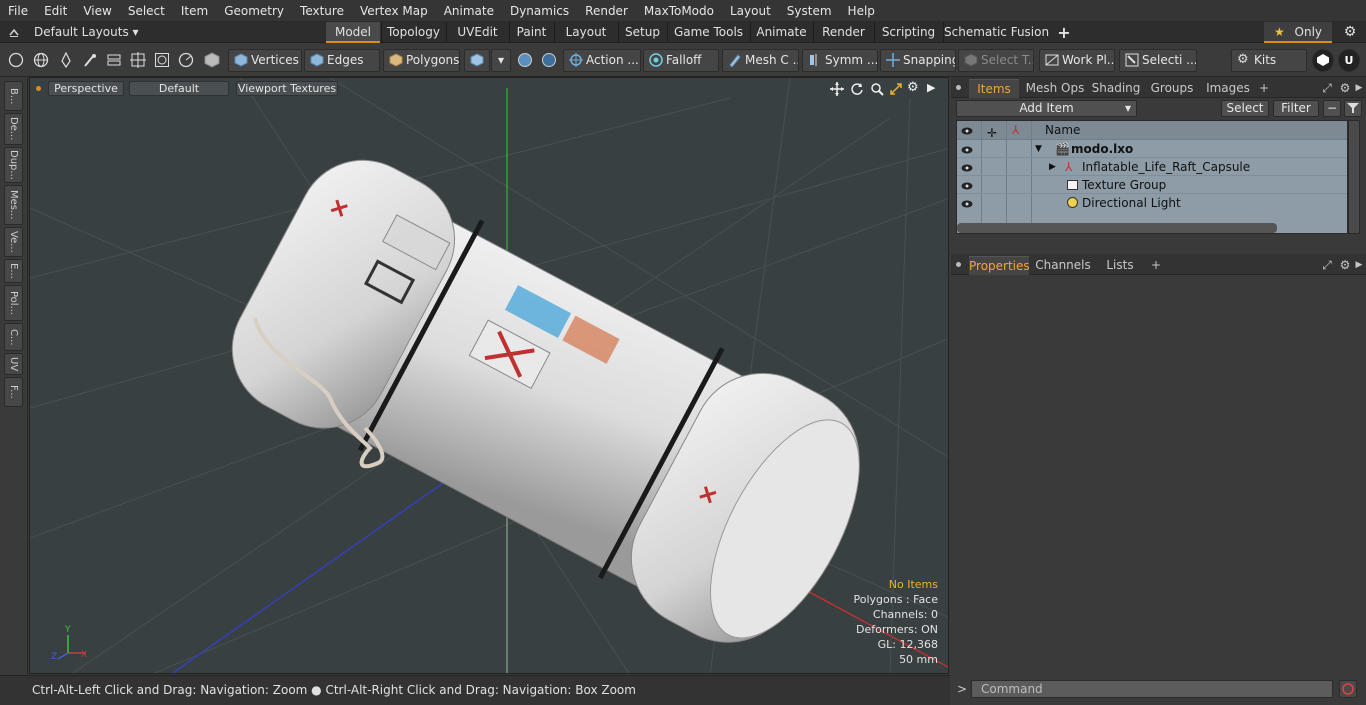 This screenshot has height=705, width=1366. Describe the element at coordinates (1245, 108) in the screenshot. I see `select-button: Select` at that location.